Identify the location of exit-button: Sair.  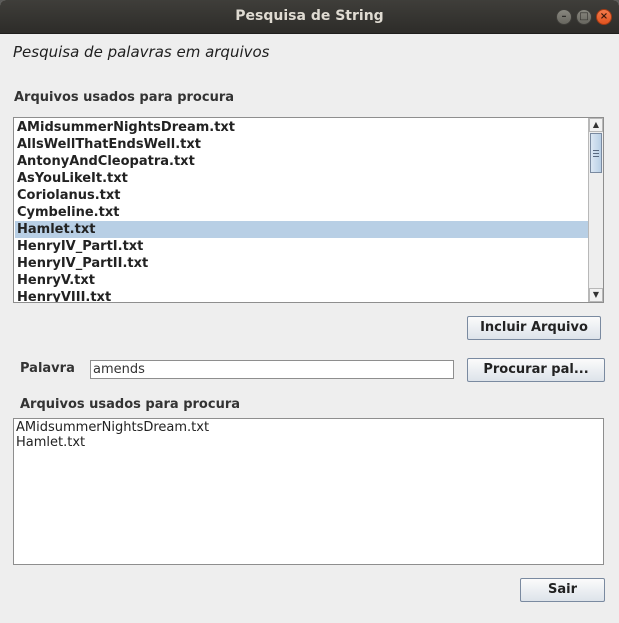
(562, 590).